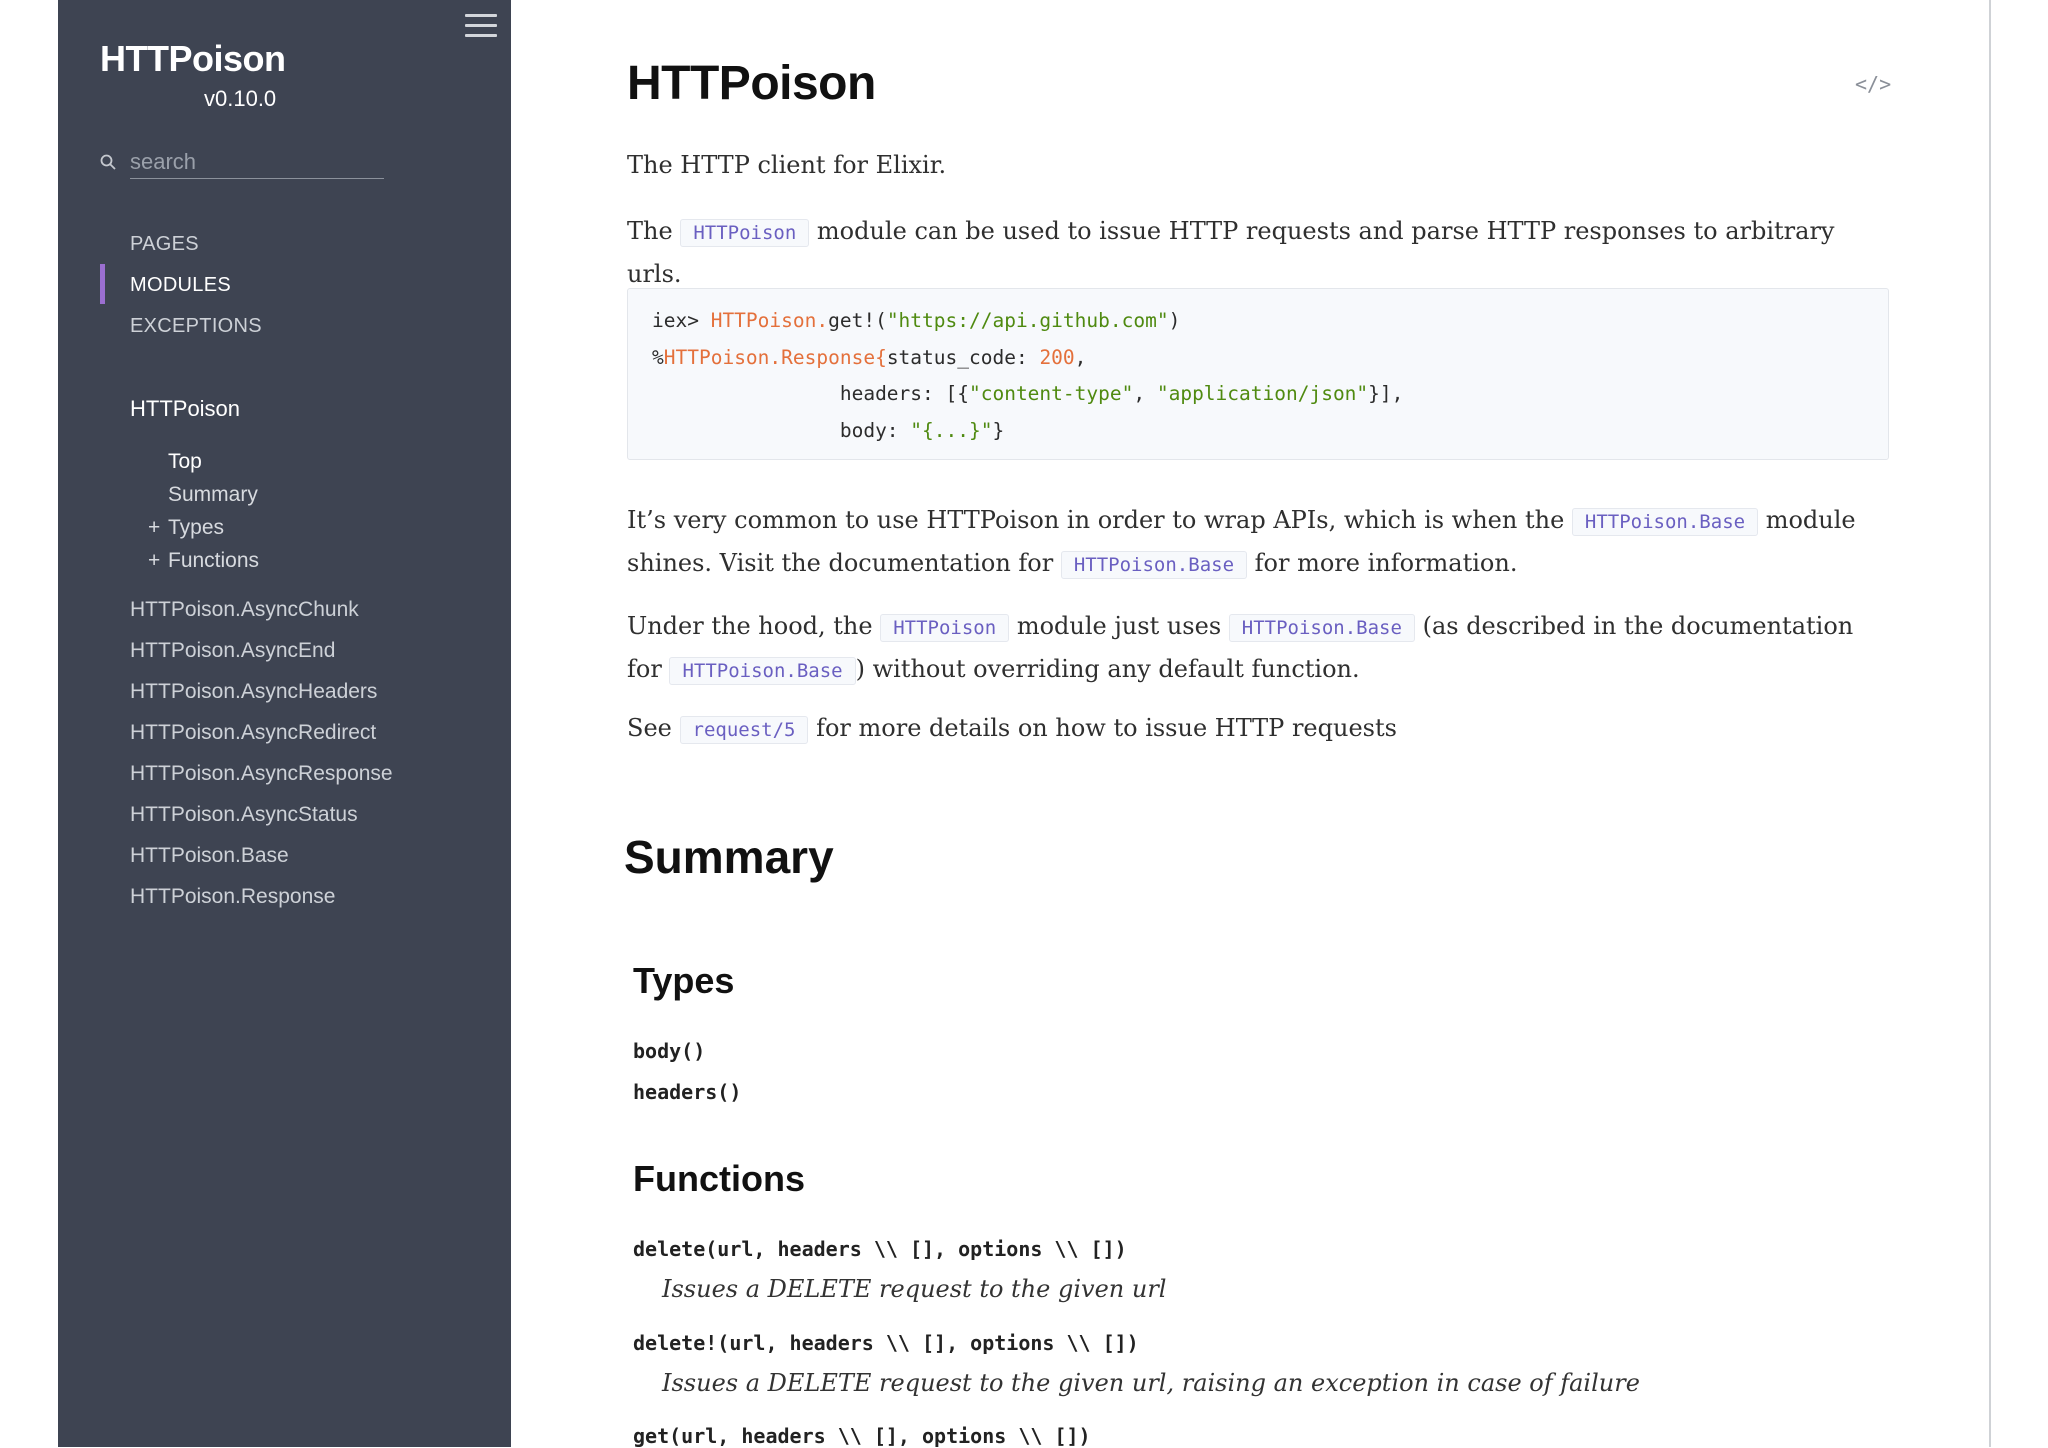 The height and width of the screenshot is (1448, 2048). Describe the element at coordinates (213, 464) in the screenshot. I see `section-link-top: Top` at that location.